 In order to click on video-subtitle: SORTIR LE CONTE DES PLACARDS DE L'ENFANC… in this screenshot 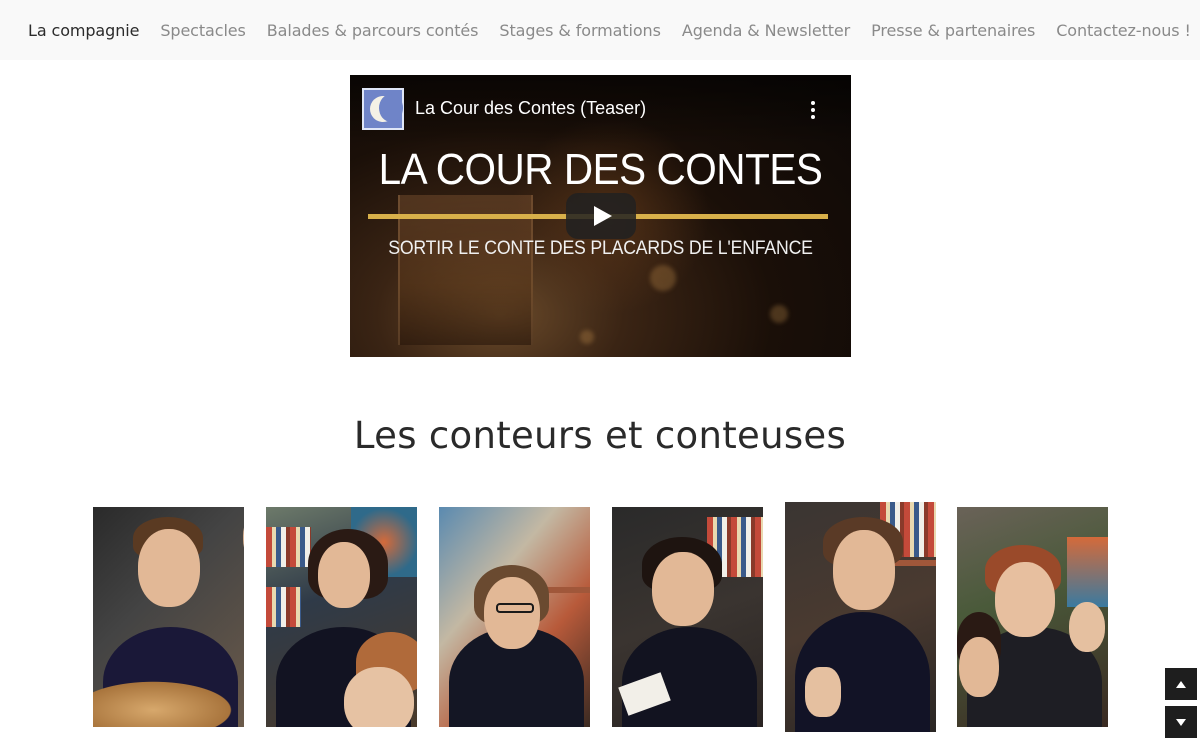, I will do `click(600, 248)`.